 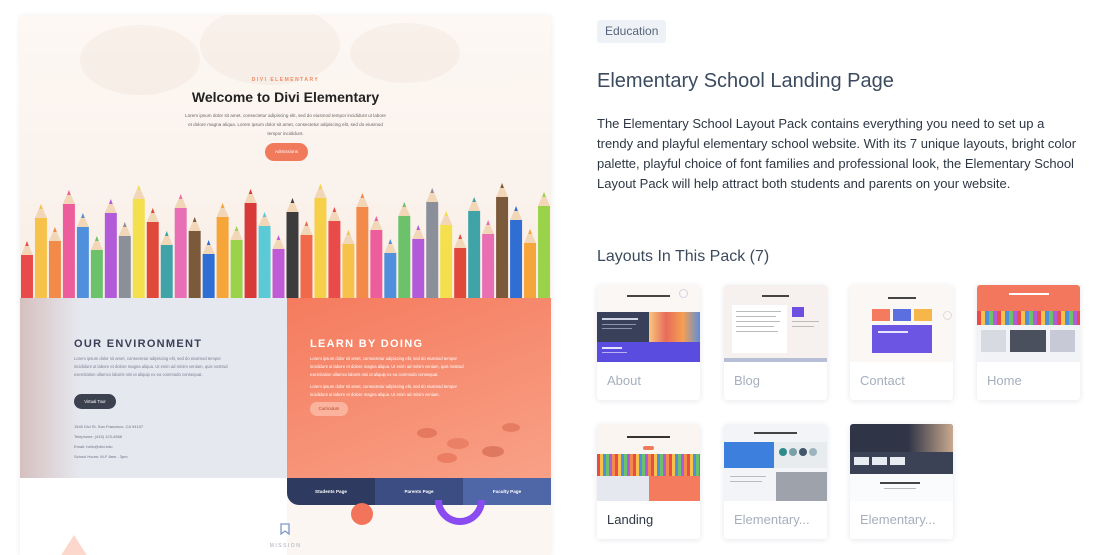 I want to click on page-title: Elementary School Landing Page, so click(x=745, y=81).